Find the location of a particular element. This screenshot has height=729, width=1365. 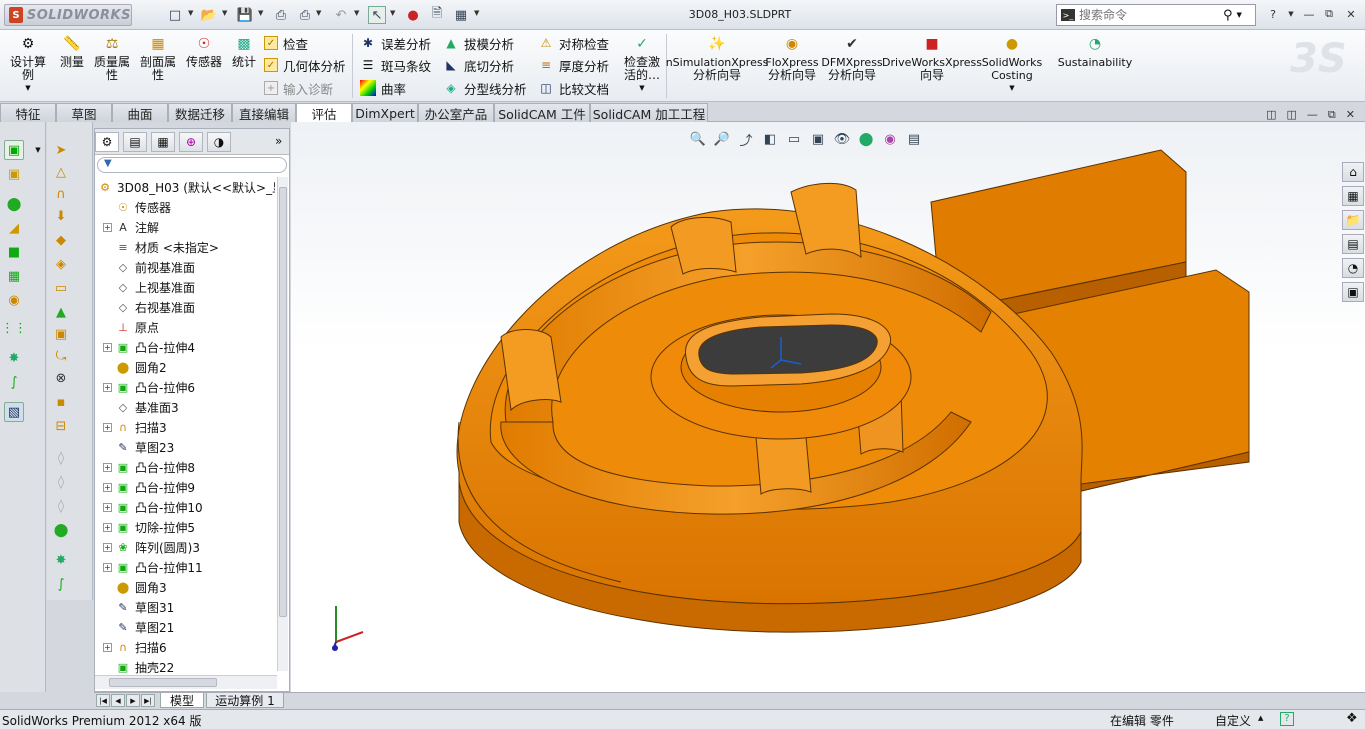

tree-item: + ▣ 凸台-拉伸6 is located at coordinates (149, 387).